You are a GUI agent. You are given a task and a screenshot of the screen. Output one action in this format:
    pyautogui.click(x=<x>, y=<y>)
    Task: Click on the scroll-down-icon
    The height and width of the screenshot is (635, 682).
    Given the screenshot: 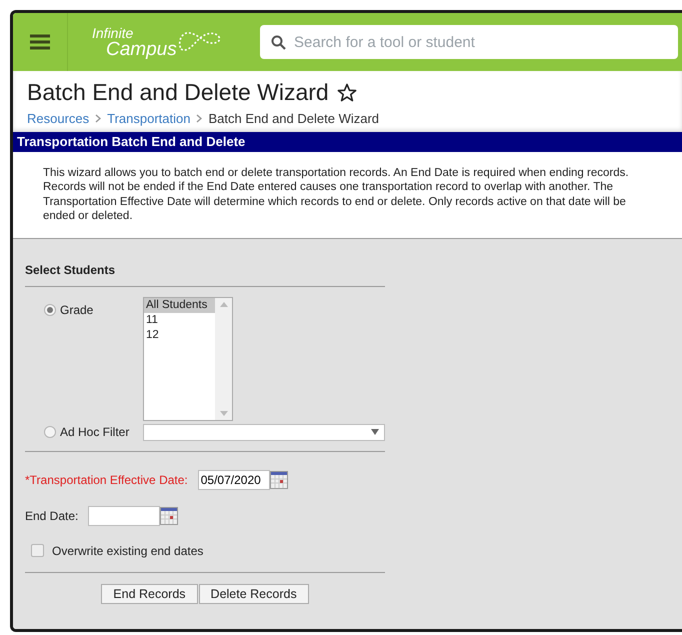 What is the action you would take?
    pyautogui.click(x=224, y=413)
    